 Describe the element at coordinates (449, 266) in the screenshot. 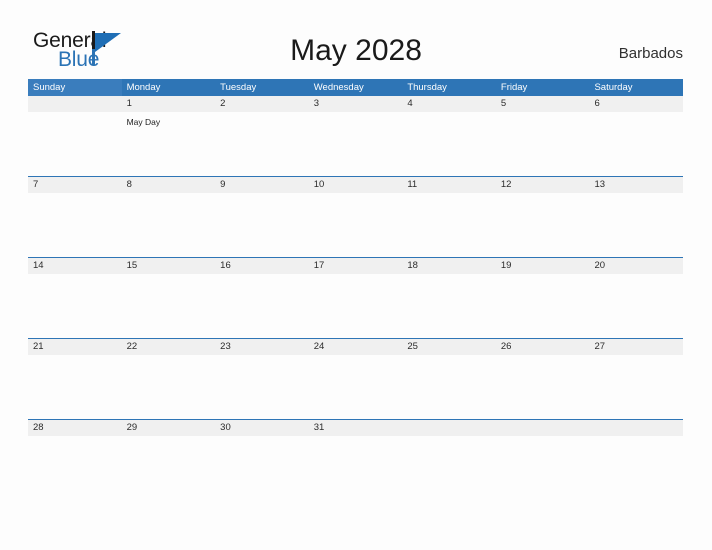

I see `day-number: 18` at that location.